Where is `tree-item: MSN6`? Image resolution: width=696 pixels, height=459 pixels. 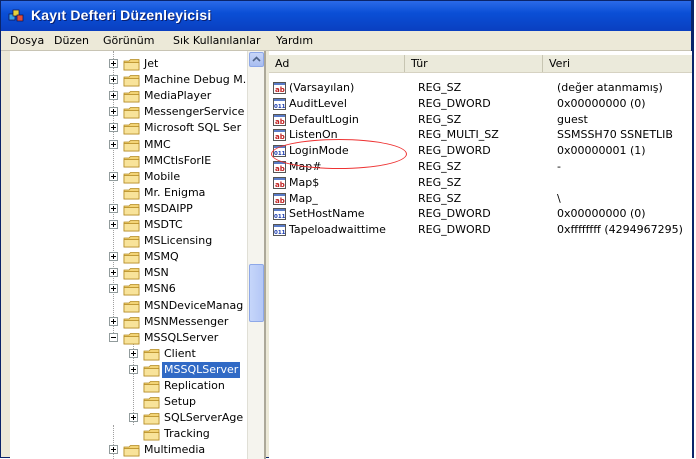 tree-item: MSN6 is located at coordinates (128, 289).